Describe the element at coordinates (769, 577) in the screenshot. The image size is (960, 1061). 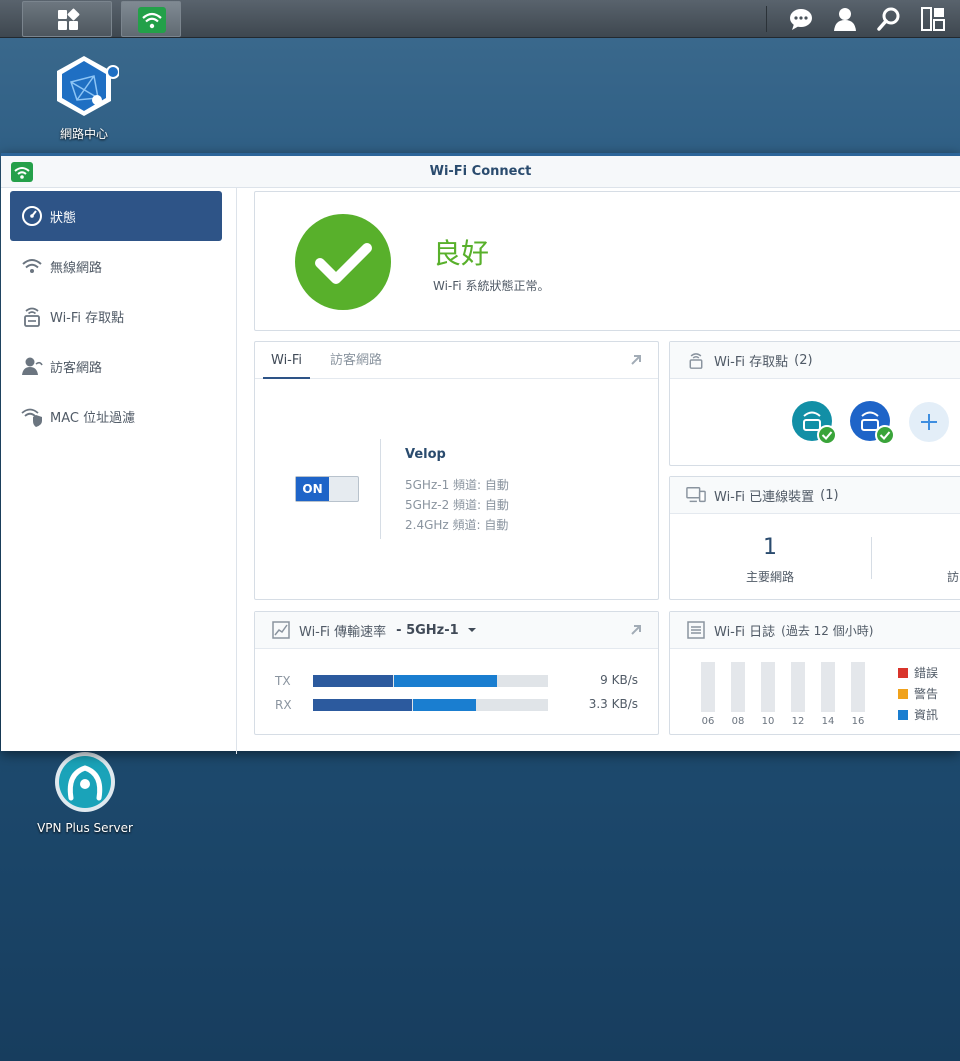
I see `main-network-label: 主要網路` at that location.